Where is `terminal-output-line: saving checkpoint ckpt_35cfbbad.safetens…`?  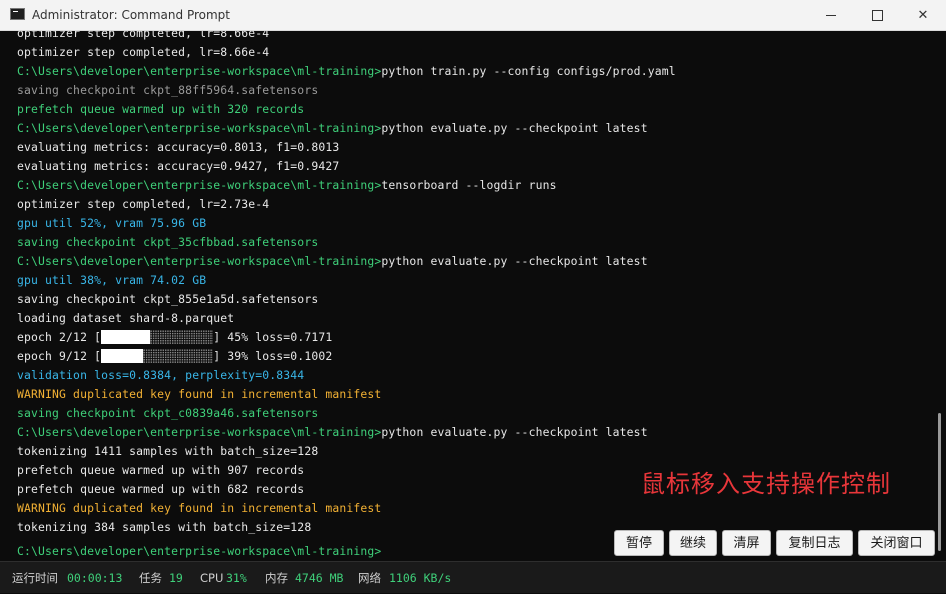
terminal-output-line: saving checkpoint ckpt_35cfbbad.safetens… is located at coordinates (168, 242).